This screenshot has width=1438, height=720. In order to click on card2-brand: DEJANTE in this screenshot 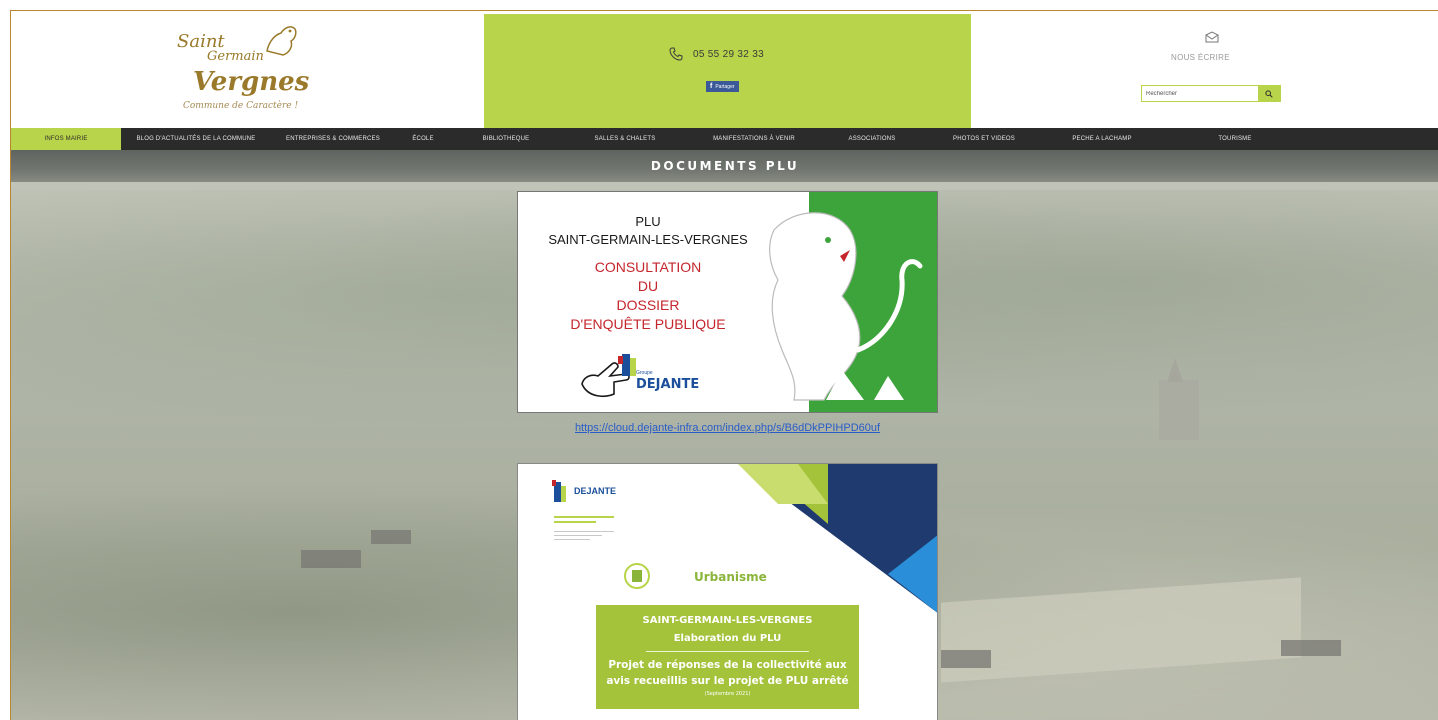, I will do `click(595, 491)`.